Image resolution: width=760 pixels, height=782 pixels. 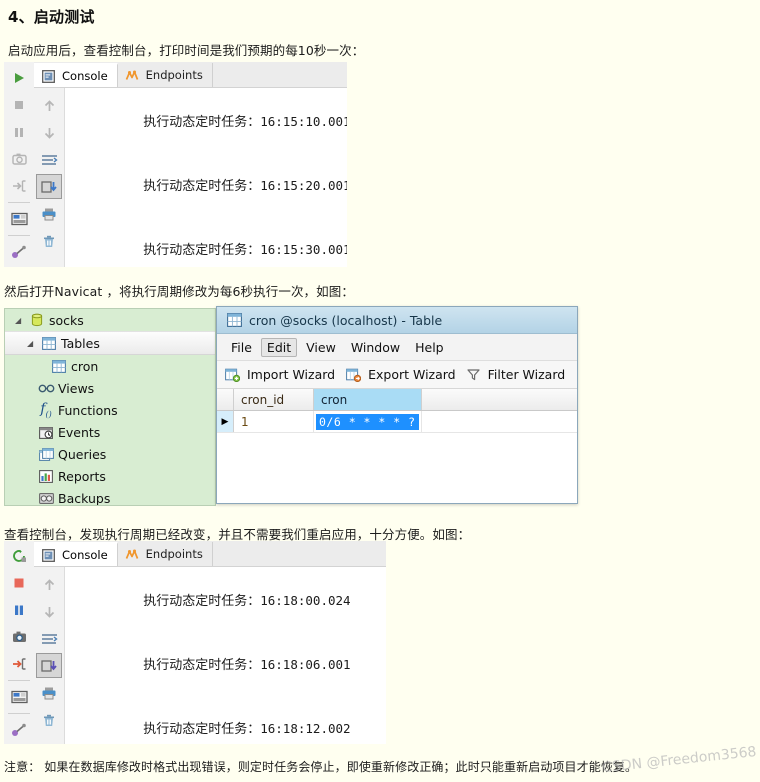 What do you see at coordinates (515, 374) in the screenshot?
I see `filter-wizard-button: Filter Wizard` at bounding box center [515, 374].